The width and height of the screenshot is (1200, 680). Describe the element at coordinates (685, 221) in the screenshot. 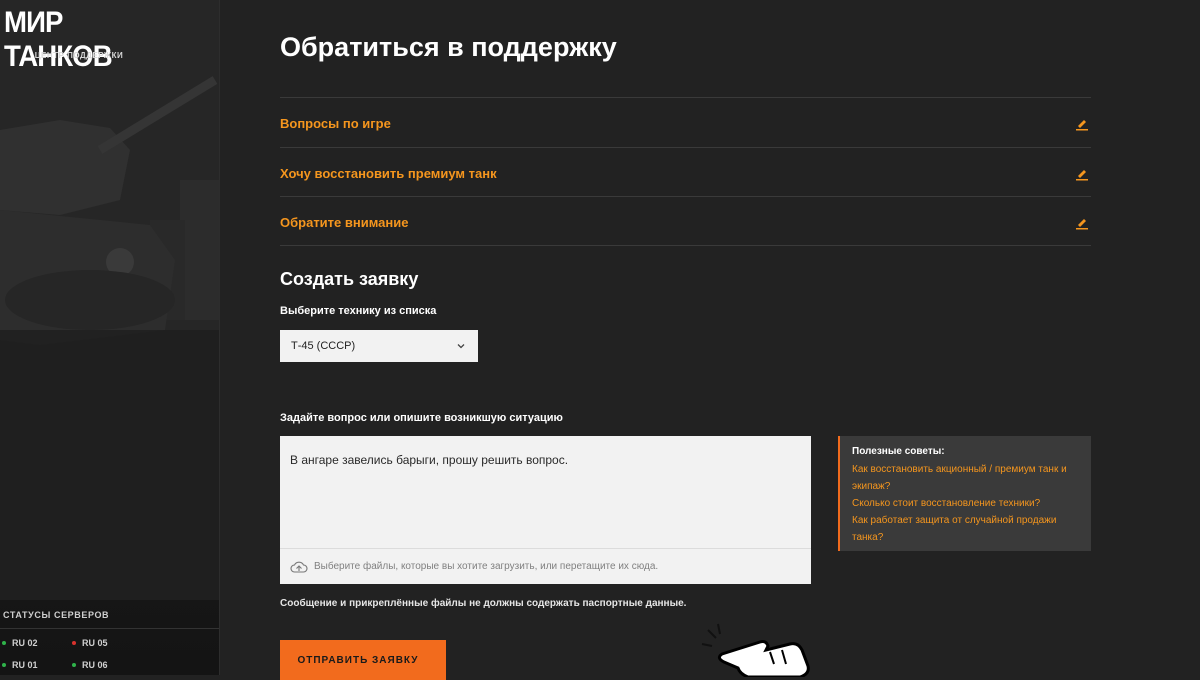

I see `accordion-item-attention: Обратите внимание` at that location.